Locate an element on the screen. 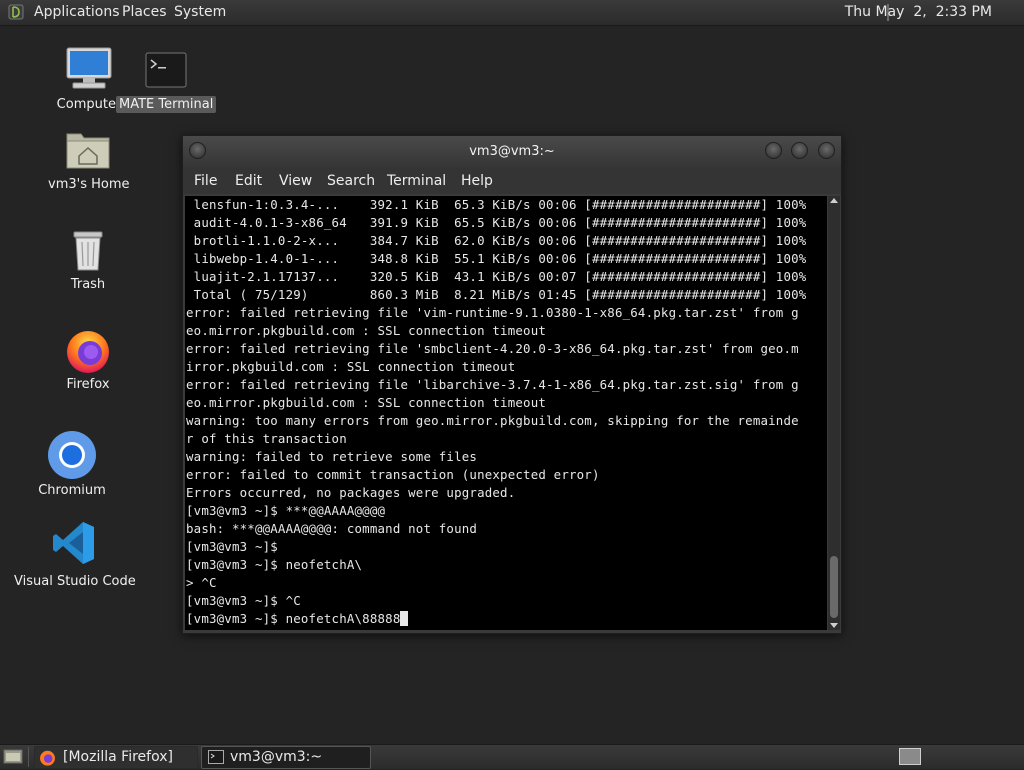  menu-edit: Edit is located at coordinates (248, 181).